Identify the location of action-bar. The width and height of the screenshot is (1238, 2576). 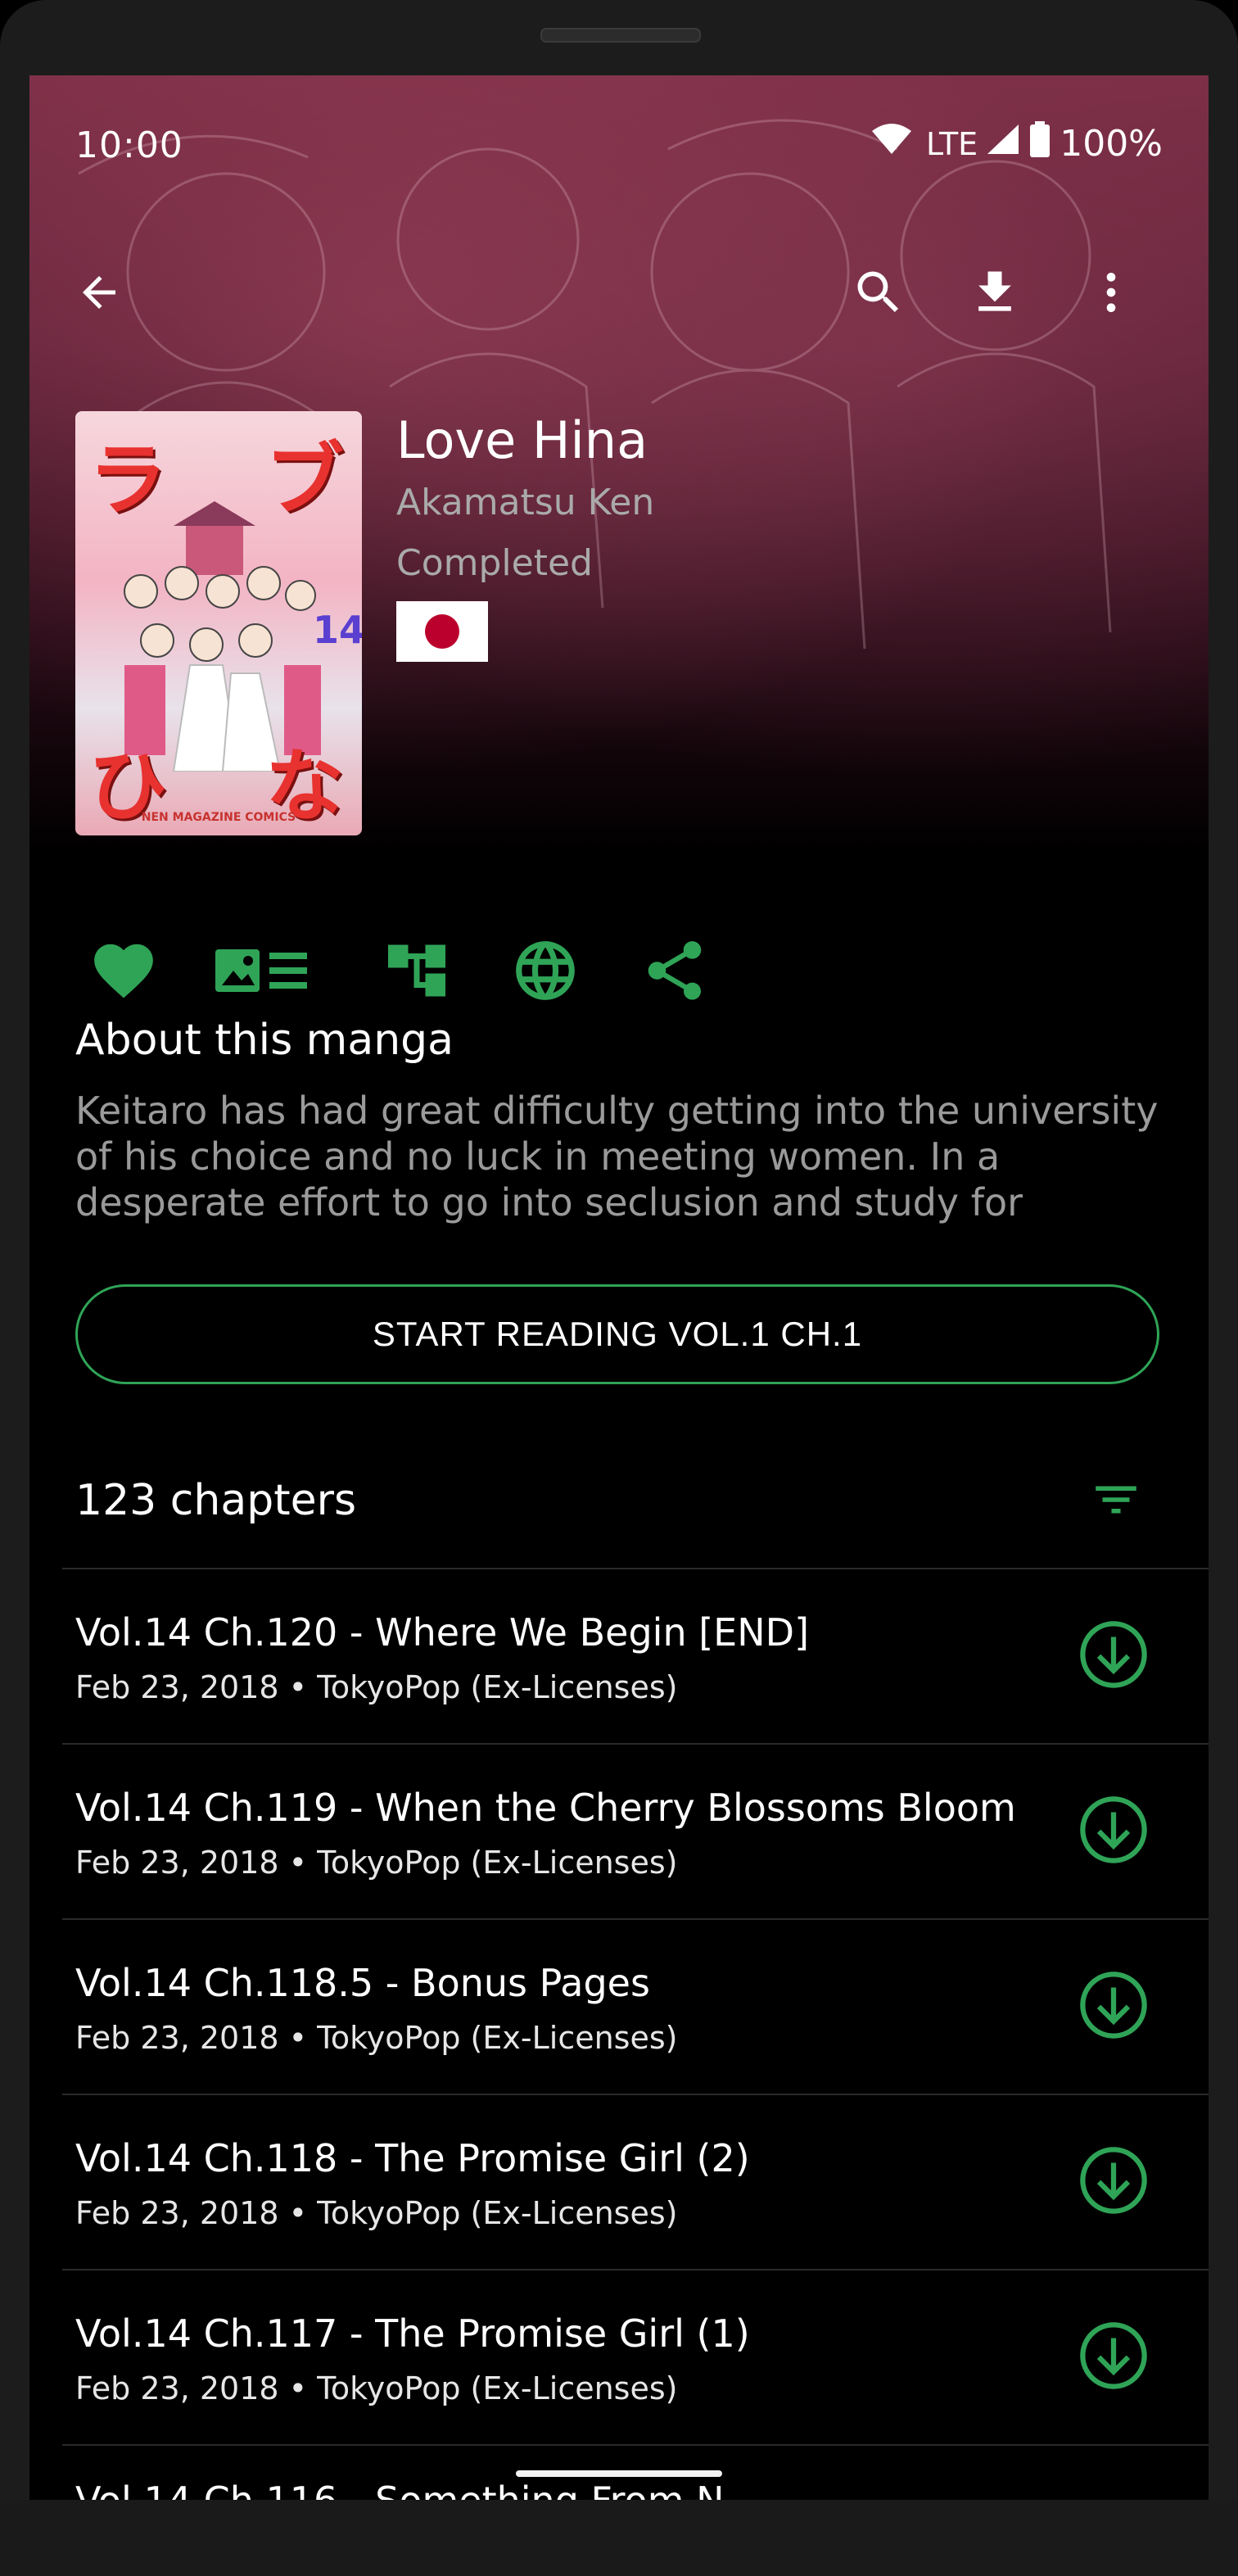
(619, 972).